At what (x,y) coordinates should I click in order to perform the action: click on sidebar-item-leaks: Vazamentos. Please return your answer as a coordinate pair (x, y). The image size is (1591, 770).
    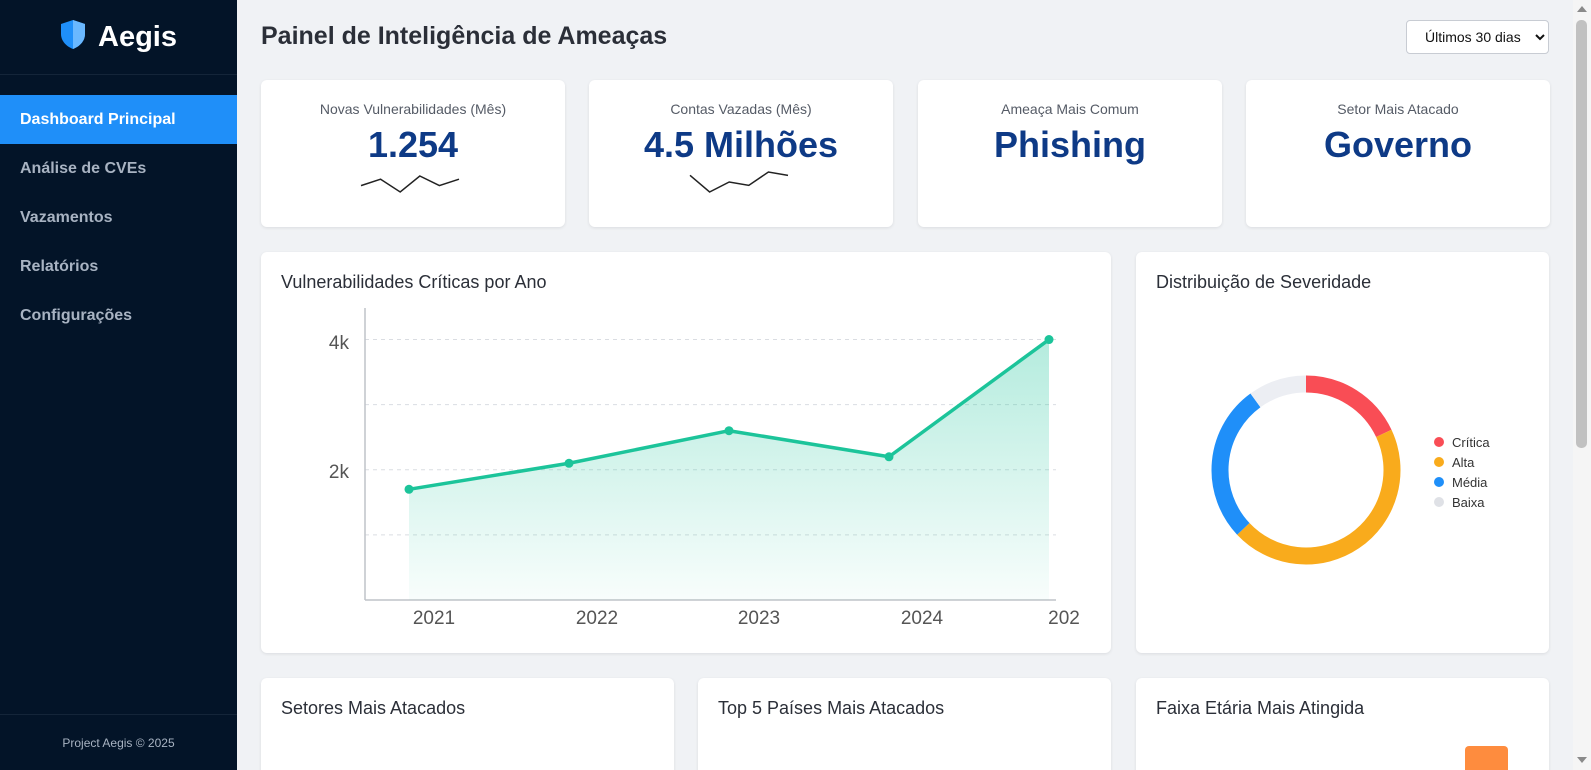
    Looking at the image, I should click on (118, 217).